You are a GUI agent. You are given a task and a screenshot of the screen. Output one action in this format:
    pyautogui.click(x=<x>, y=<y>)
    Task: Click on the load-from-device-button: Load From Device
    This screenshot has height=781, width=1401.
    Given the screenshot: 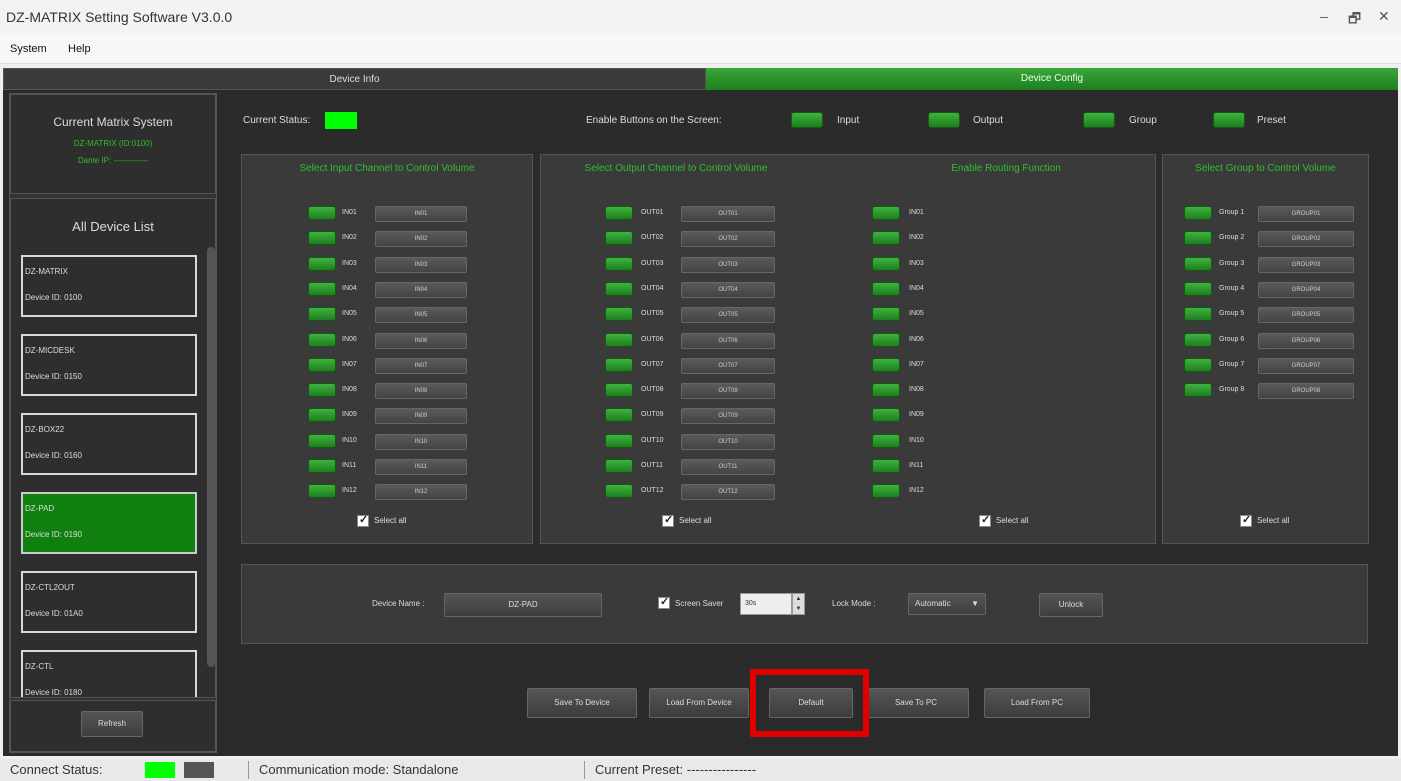 What is the action you would take?
    pyautogui.click(x=699, y=703)
    